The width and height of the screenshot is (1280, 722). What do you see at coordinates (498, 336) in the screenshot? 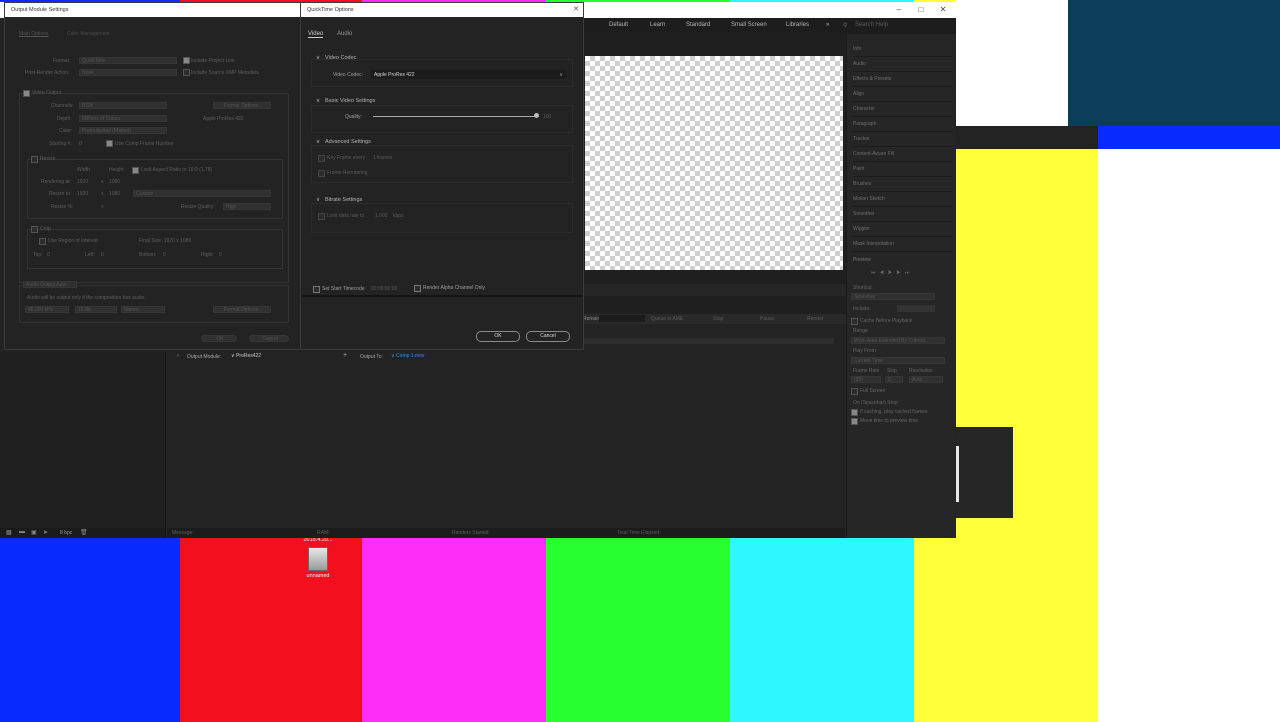
I see `quicktime-ok-button: OK` at bounding box center [498, 336].